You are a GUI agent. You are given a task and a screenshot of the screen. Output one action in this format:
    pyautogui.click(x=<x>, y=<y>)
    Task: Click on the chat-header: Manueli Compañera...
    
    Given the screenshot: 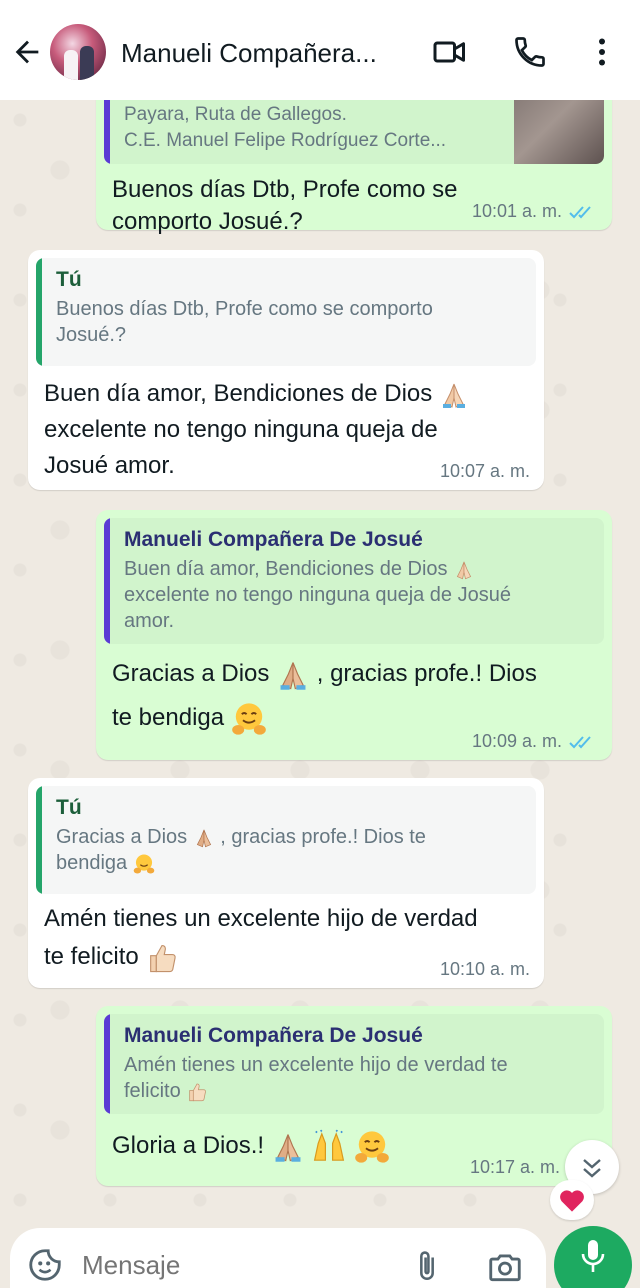 What is the action you would take?
    pyautogui.click(x=320, y=50)
    